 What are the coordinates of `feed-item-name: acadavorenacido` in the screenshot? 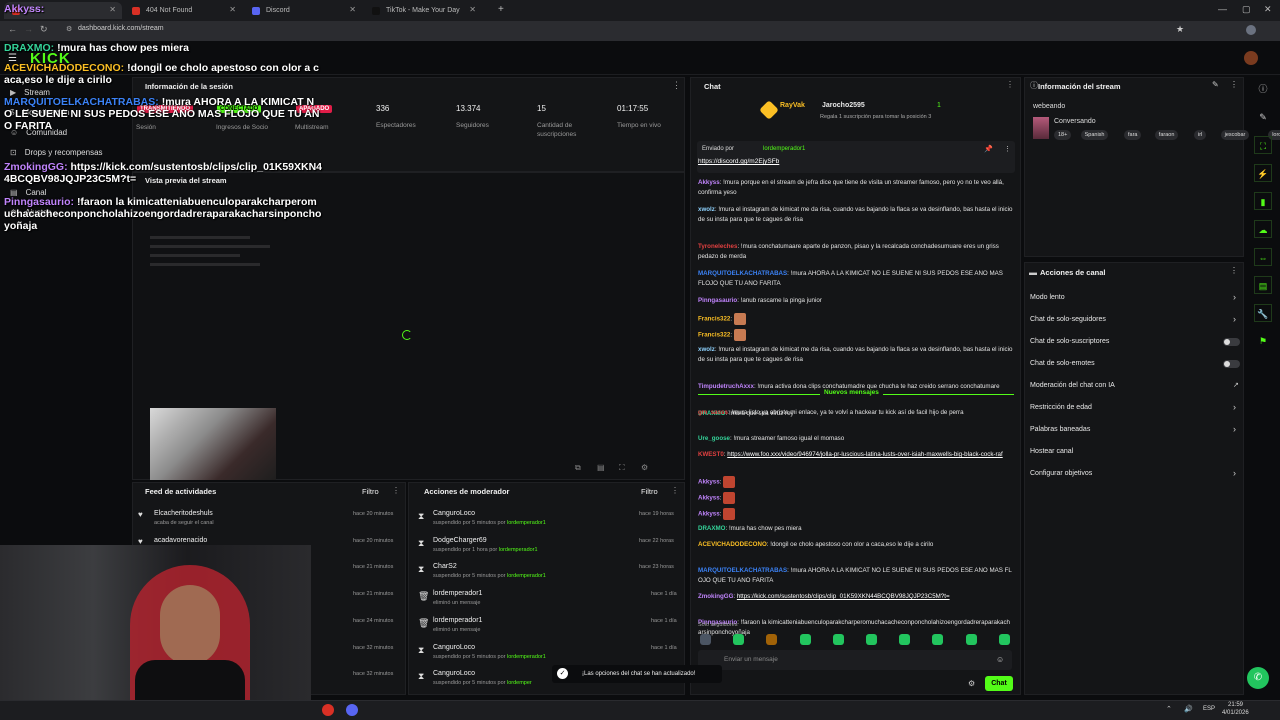 It's located at (180, 540).